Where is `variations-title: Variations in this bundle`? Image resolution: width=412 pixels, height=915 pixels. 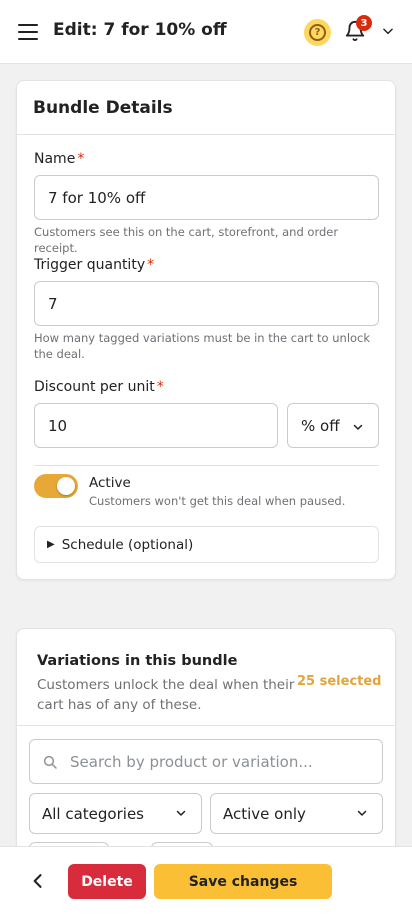 variations-title: Variations in this bundle is located at coordinates (137, 661).